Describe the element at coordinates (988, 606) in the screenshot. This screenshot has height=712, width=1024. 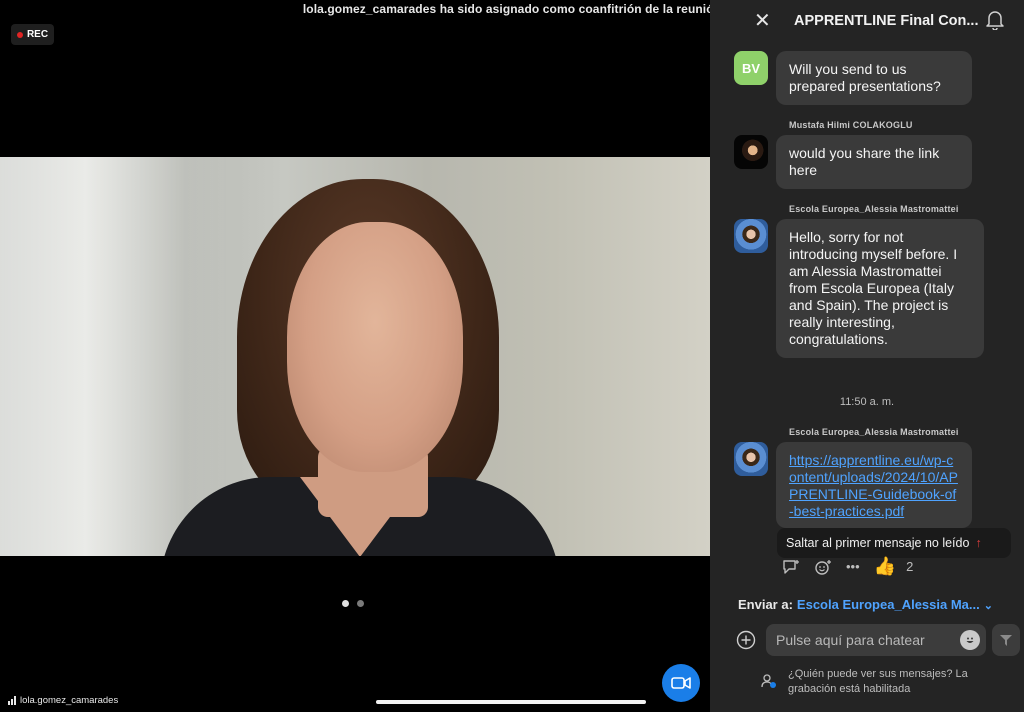
I see `chevron-down-icon: ⌄` at that location.